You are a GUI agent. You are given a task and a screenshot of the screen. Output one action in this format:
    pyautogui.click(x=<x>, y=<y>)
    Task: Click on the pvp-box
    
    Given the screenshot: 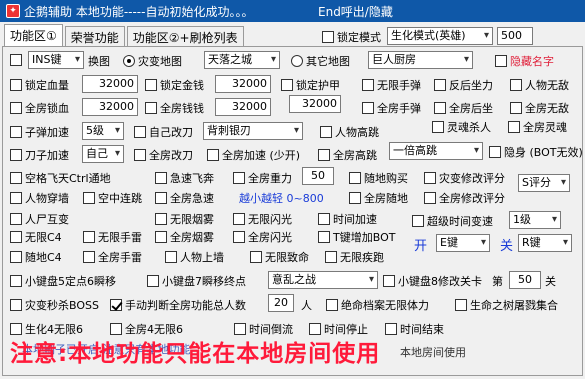 What is the action you would take?
    pyautogui.click(x=16, y=219)
    